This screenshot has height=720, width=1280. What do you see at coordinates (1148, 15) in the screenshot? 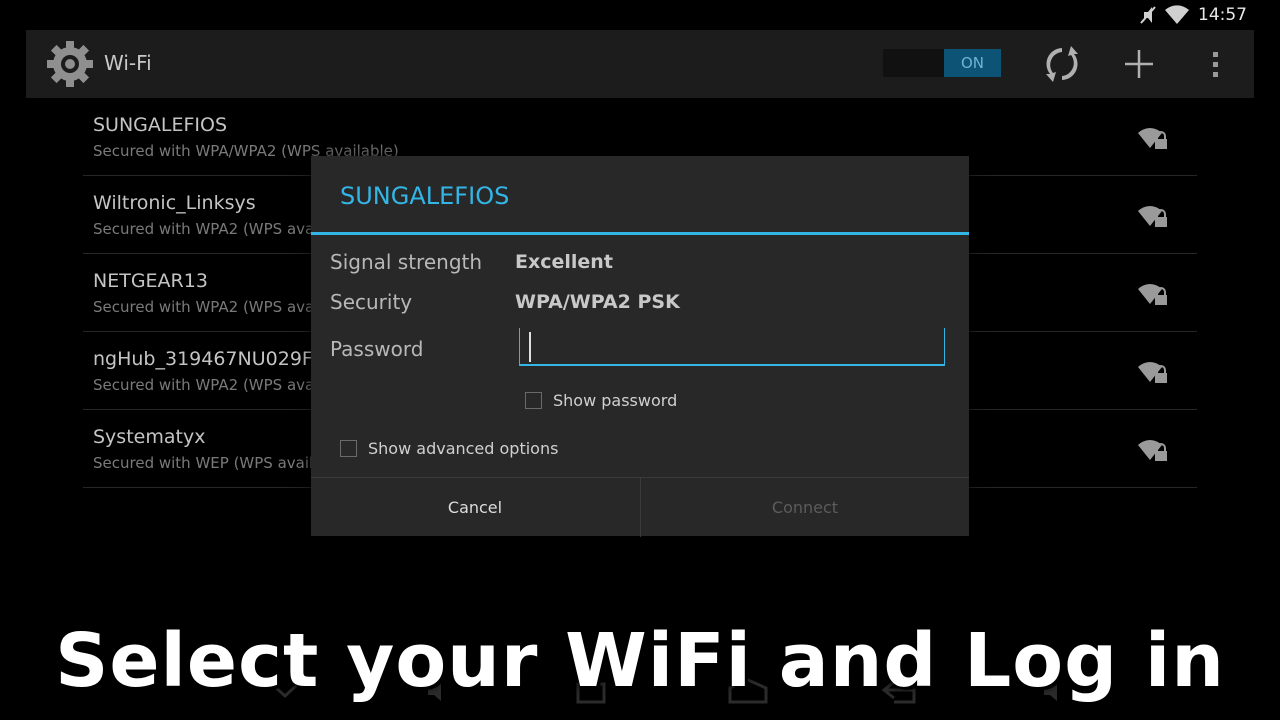
I see `muted-icon` at bounding box center [1148, 15].